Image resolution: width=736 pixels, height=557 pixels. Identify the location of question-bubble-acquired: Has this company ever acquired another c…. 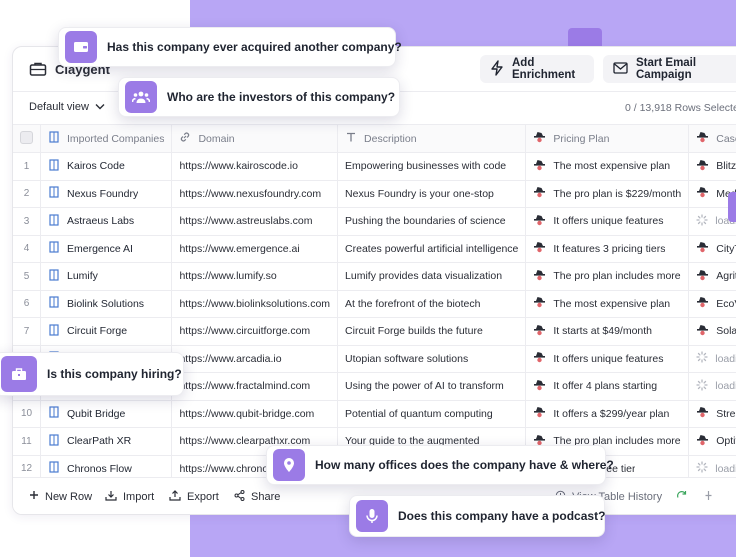
(230, 47).